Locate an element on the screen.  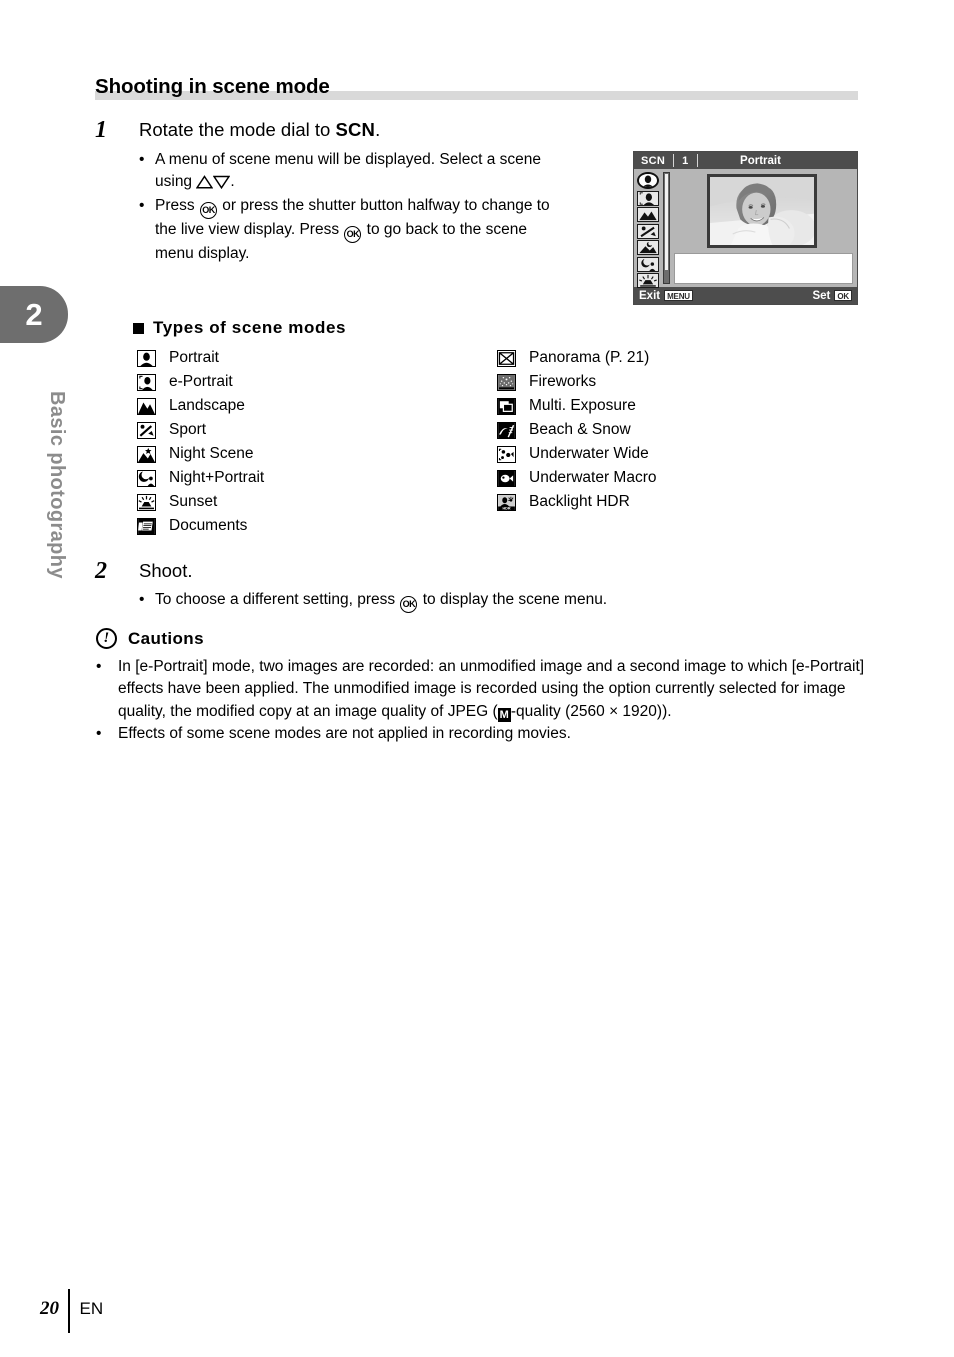
scene-mode-label: Underwater Macro is located at coordinates (593, 477).